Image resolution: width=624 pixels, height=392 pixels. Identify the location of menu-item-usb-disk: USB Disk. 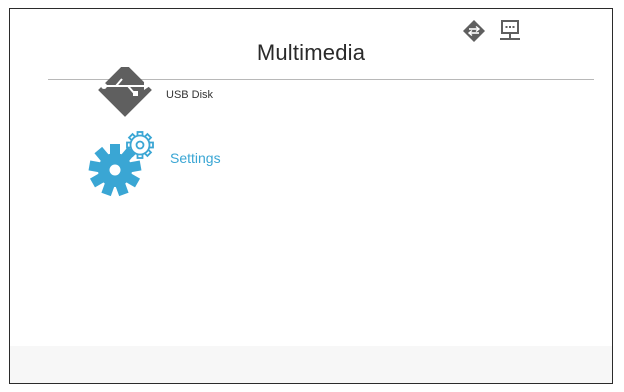
(184, 94).